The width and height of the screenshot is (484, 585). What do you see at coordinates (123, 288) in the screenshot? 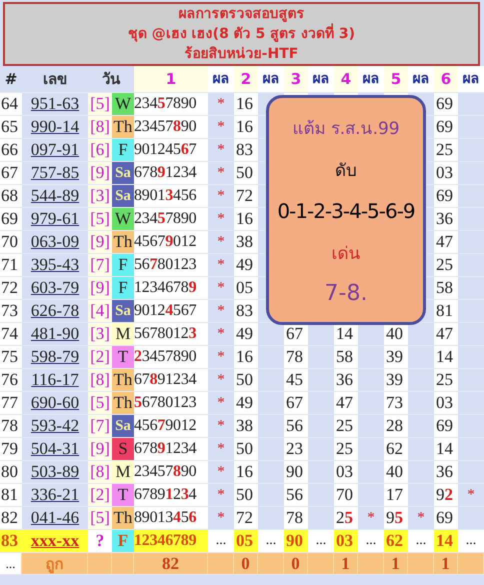
I see `day-badge: F` at bounding box center [123, 288].